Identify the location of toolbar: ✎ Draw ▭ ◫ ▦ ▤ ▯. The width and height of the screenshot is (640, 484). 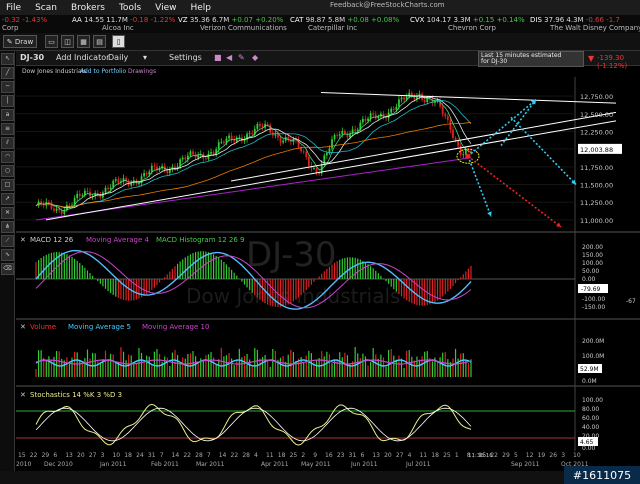
(320, 42).